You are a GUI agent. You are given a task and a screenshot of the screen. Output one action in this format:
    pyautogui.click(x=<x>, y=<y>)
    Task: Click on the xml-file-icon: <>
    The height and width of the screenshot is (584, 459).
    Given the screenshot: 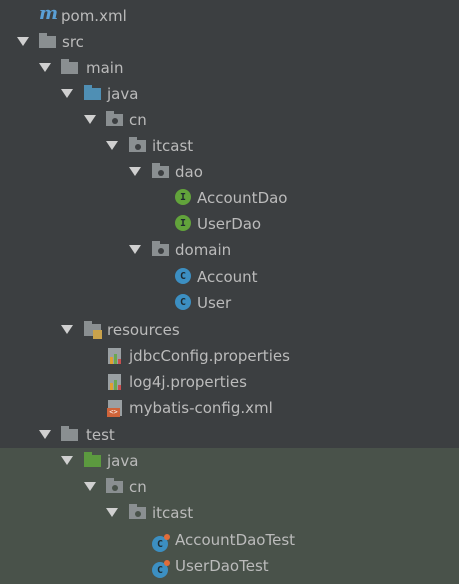 What is the action you would take?
    pyautogui.click(x=116, y=408)
    